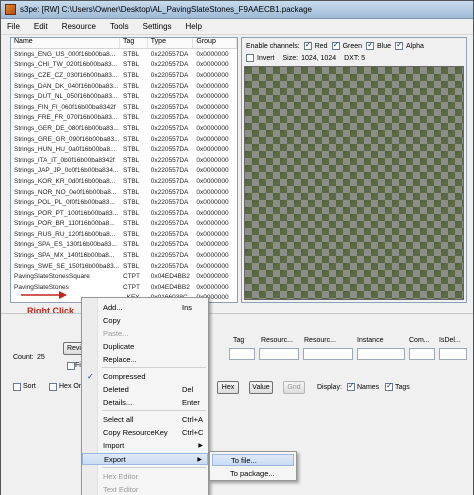  I want to click on filter-isdeleted-input, so click(453, 354).